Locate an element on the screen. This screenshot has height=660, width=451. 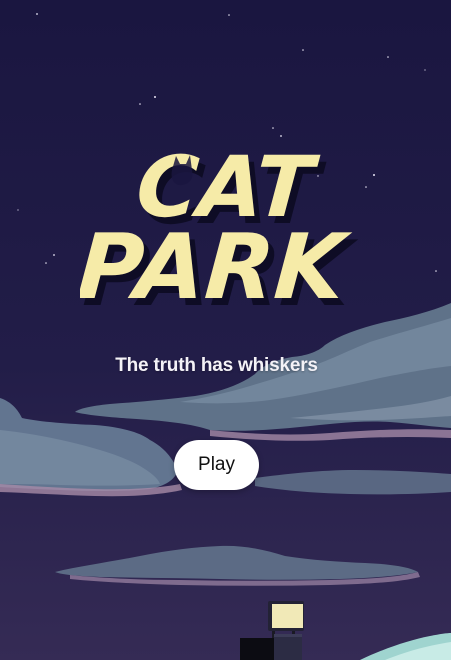
play-button: Play is located at coordinates (216, 465).